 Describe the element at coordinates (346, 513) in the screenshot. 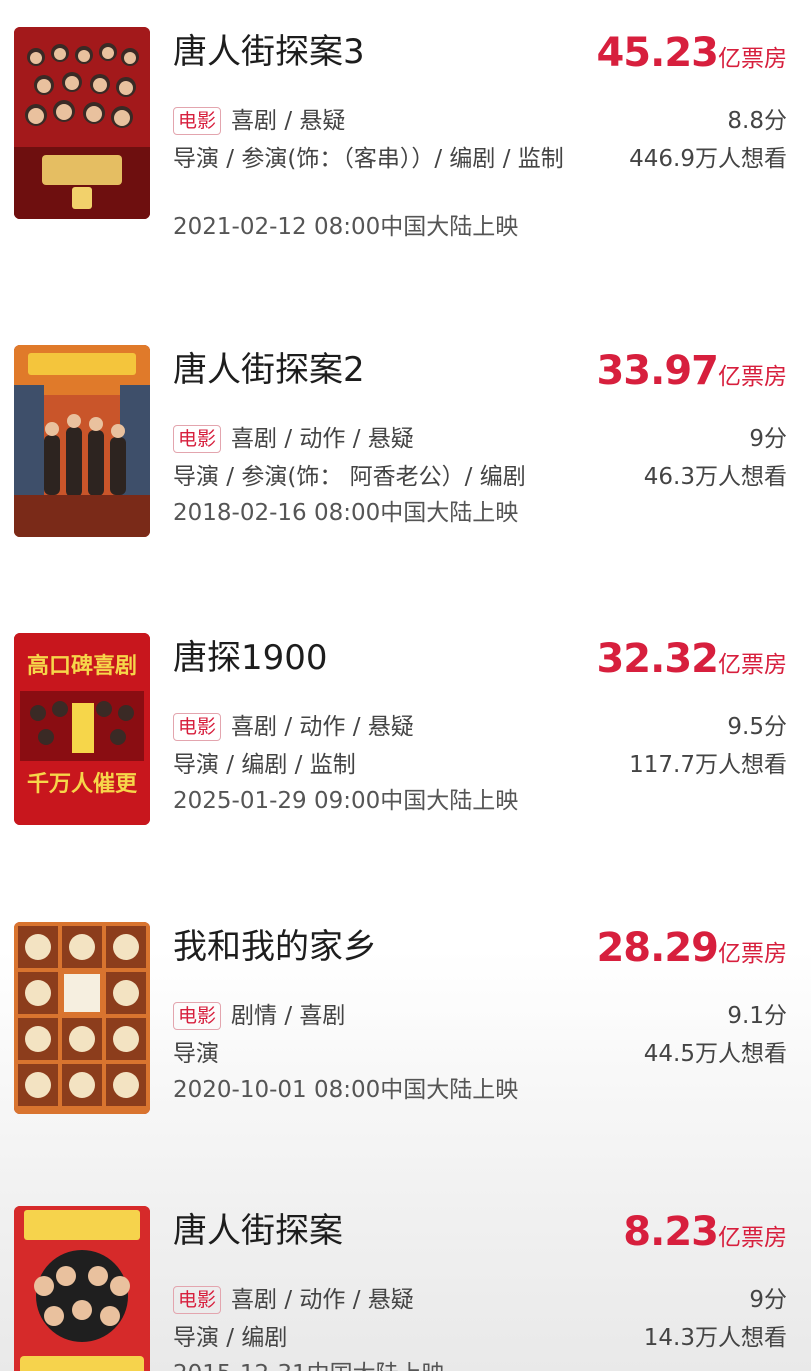

I see `movie-release-date: 2018-02-16 08:00中国大陆上映` at that location.